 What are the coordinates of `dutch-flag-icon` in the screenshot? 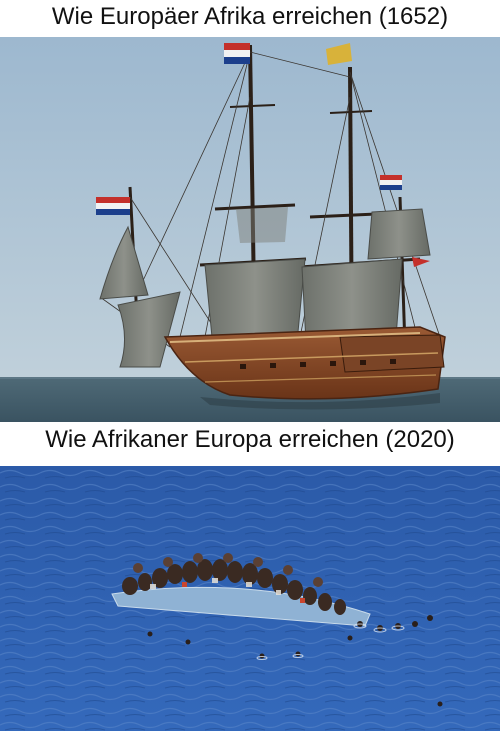 It's located at (237, 53).